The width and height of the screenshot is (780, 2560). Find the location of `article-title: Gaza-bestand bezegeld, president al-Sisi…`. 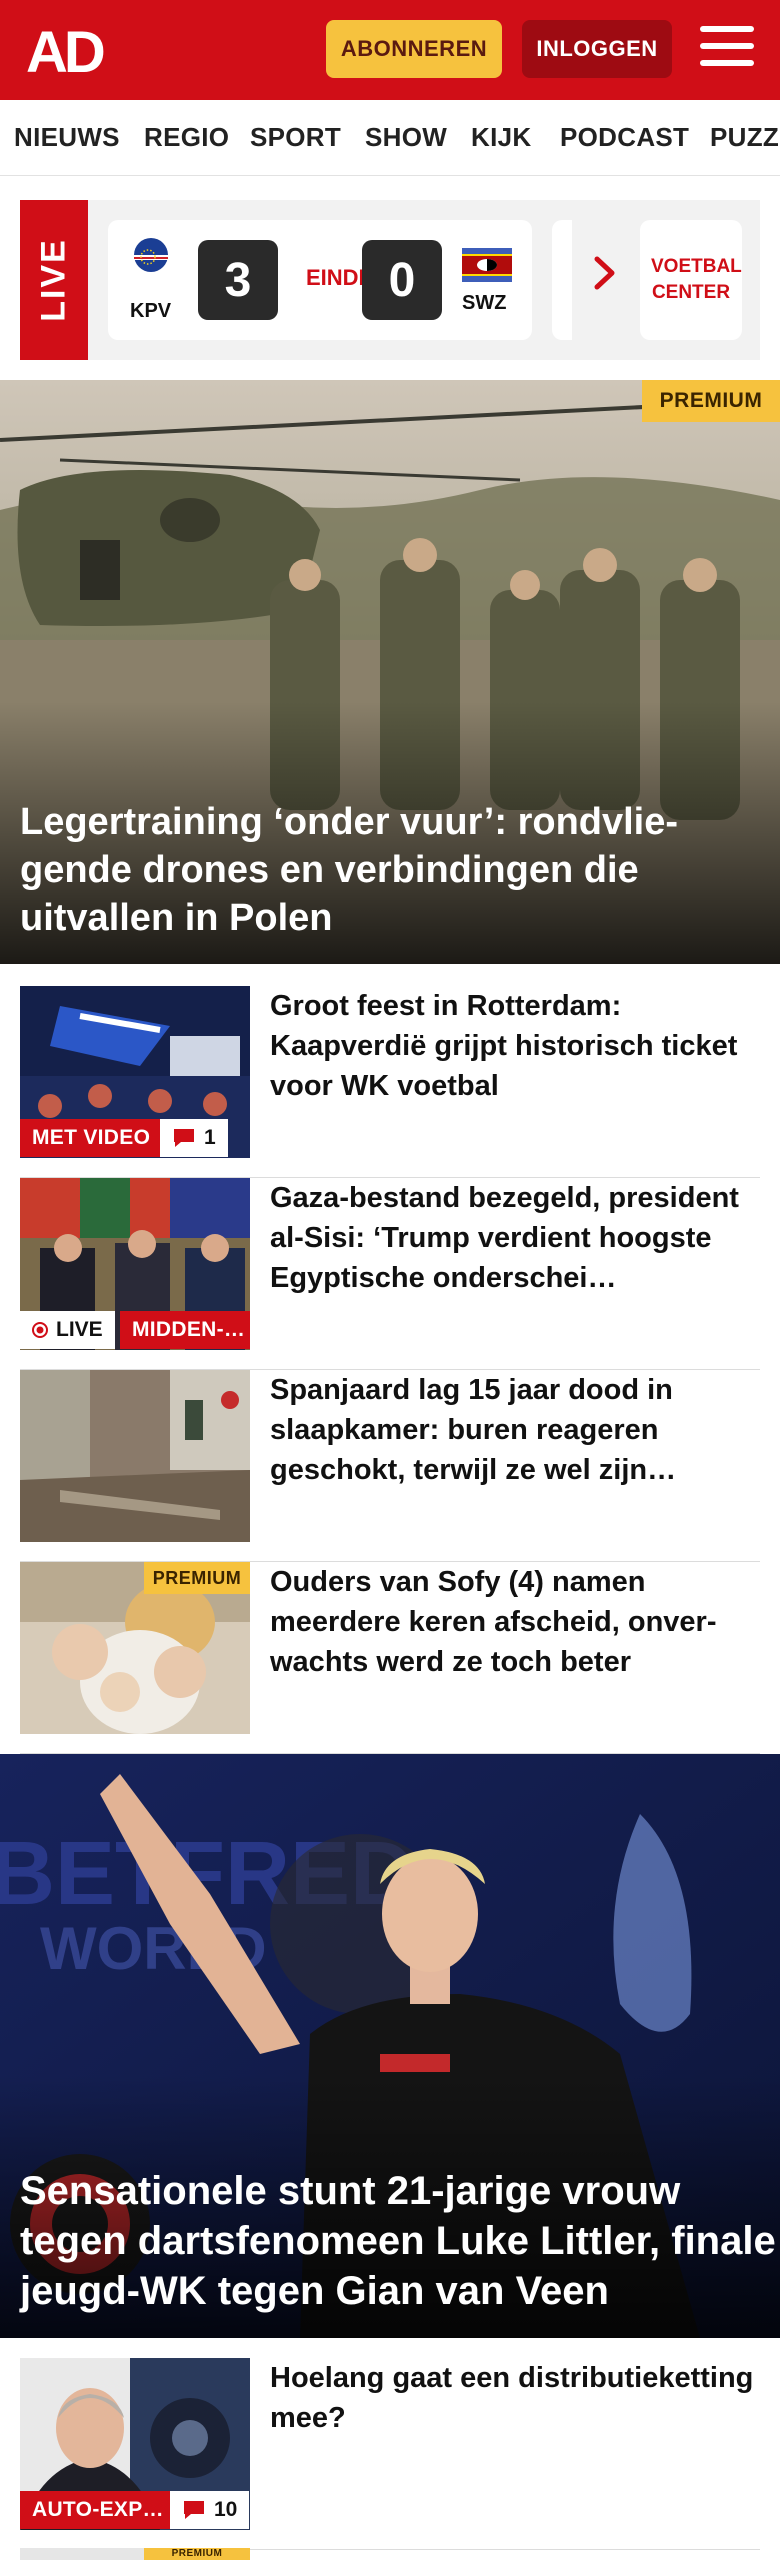

article-title: Gaza-bestand bezegeld, president al-Sisi… is located at coordinates (515, 1238).